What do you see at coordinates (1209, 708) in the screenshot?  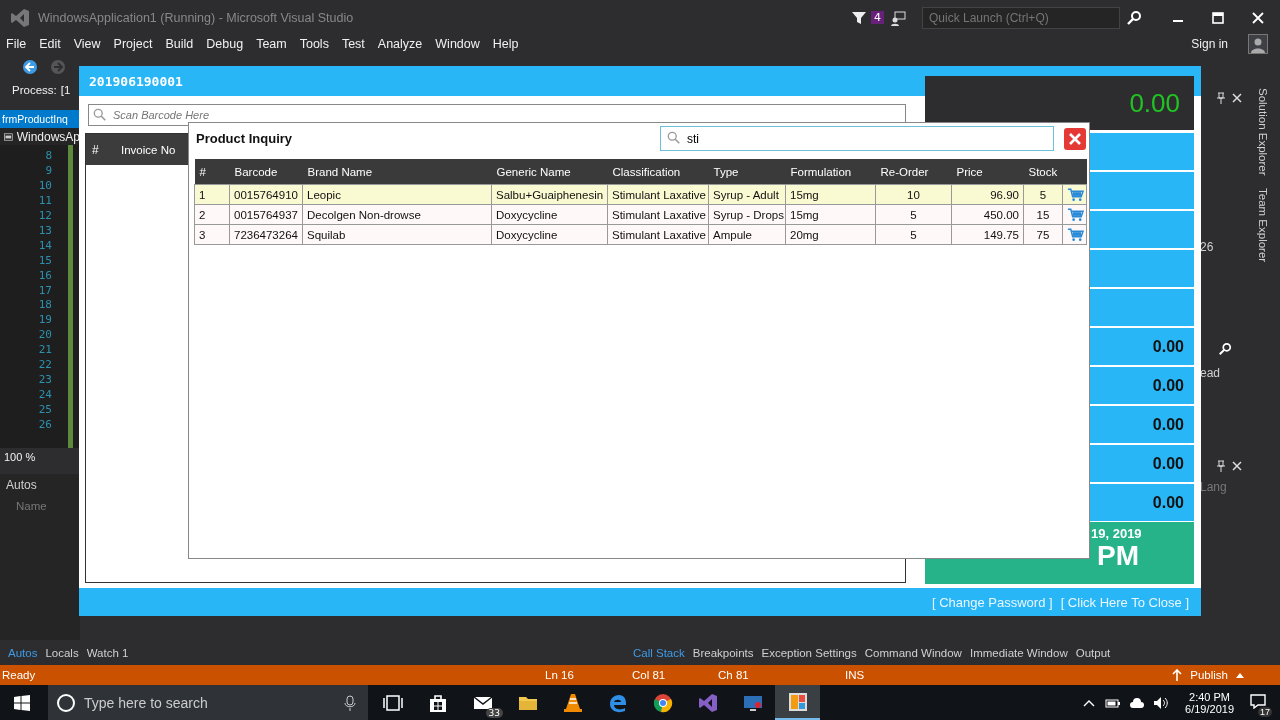 I see `clock-date: 6/19/2019` at bounding box center [1209, 708].